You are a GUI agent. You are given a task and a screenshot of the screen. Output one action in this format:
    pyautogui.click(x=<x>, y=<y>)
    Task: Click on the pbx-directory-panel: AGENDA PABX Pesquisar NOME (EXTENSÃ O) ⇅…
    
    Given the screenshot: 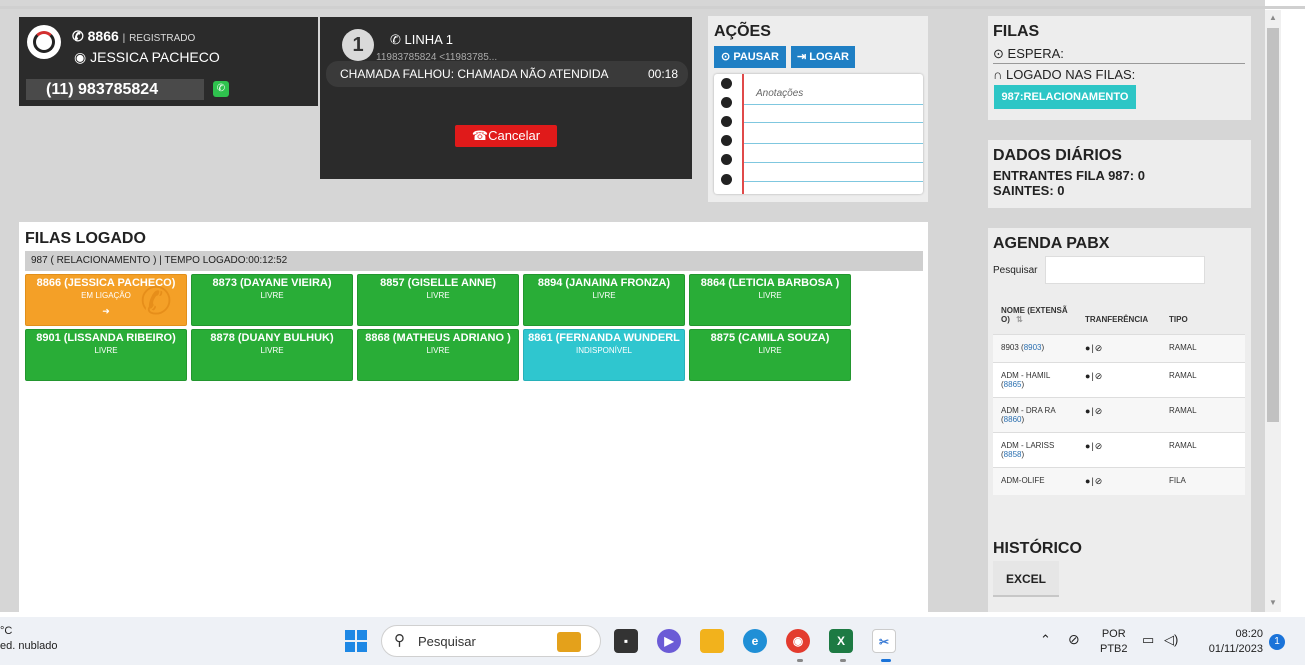 What is the action you would take?
    pyautogui.click(x=1119, y=383)
    